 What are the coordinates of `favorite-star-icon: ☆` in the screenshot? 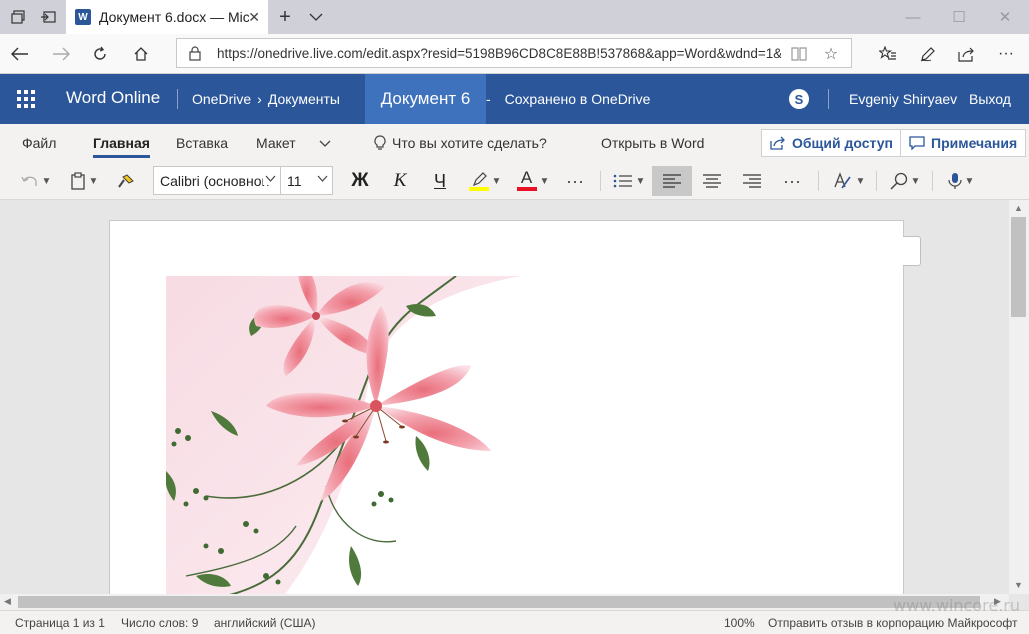 It's located at (831, 54).